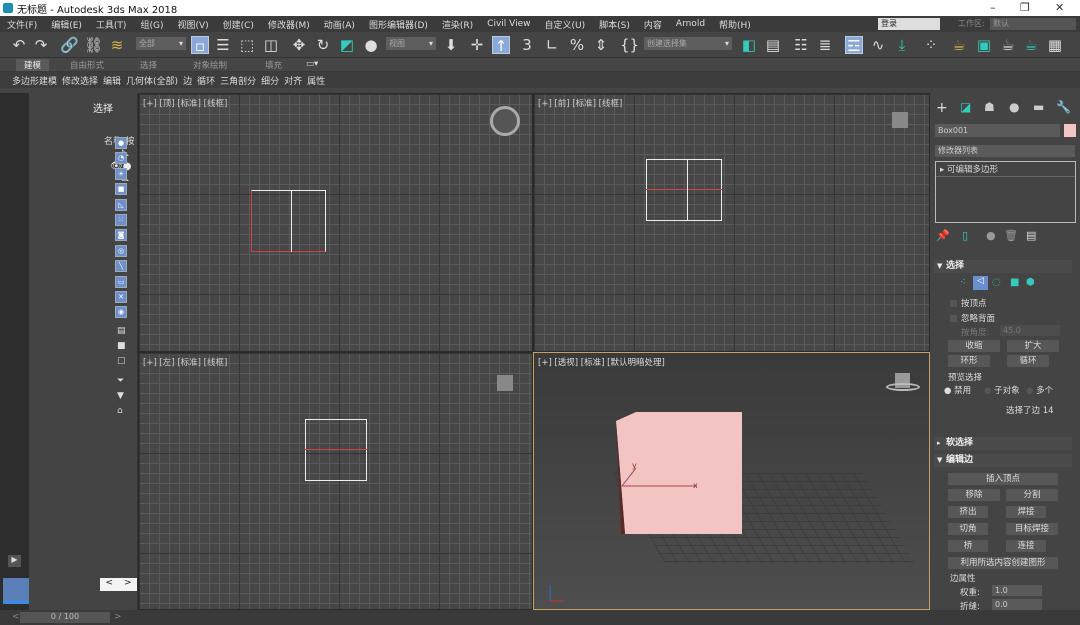 The image size is (1080, 625). I want to click on connect-button: 连接, so click(1026, 546).